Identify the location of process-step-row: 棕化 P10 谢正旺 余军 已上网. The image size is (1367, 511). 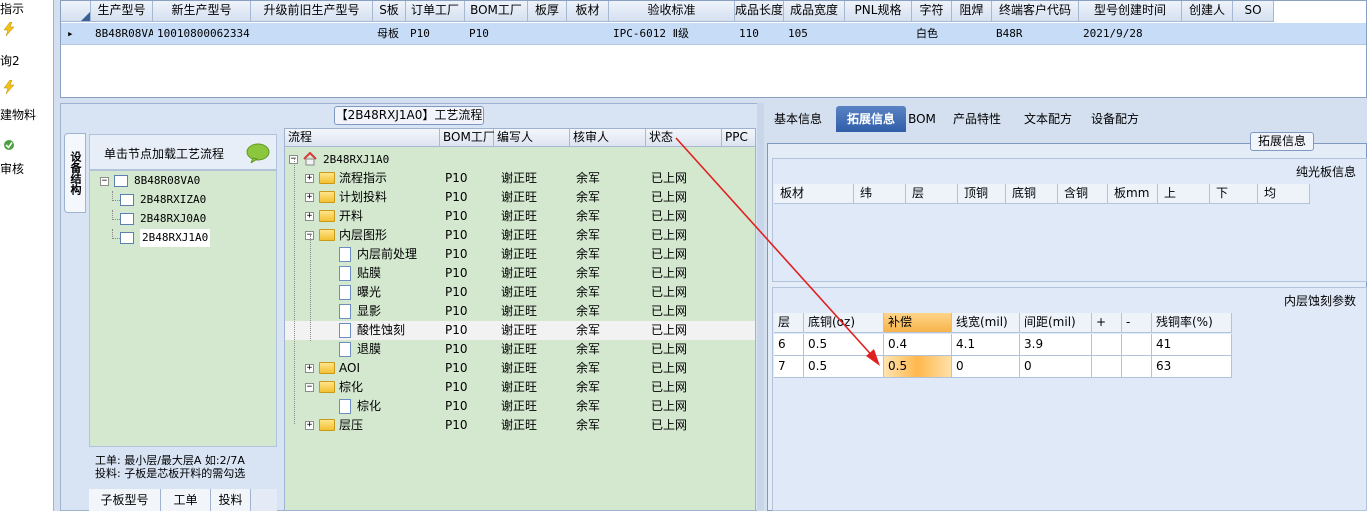
(520, 406).